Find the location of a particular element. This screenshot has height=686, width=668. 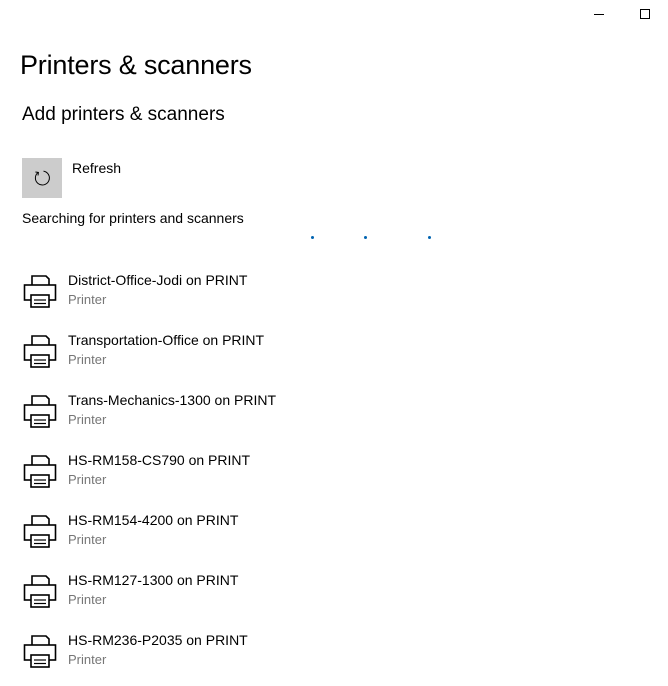

maximize-icon is located at coordinates (645, 14).